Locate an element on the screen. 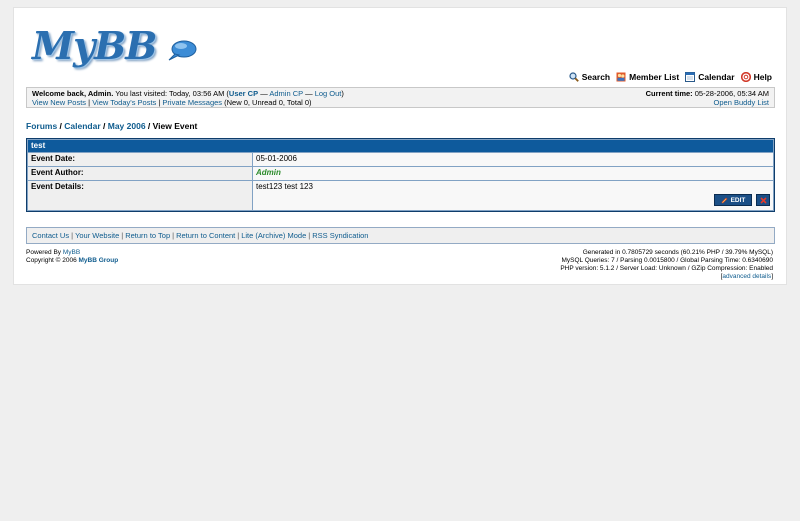  event-date-row: Event Date: 05-01-2006 is located at coordinates (400, 159).